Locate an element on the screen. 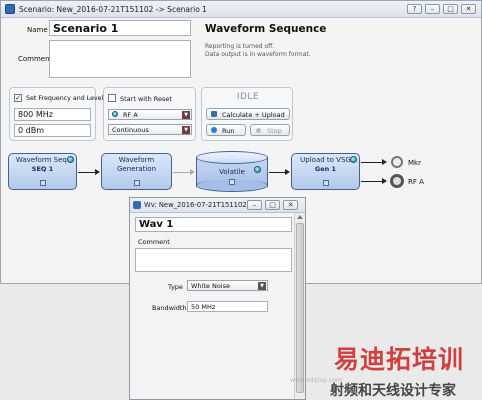  output-format-info: Data output is in waveform format. is located at coordinates (258, 54).